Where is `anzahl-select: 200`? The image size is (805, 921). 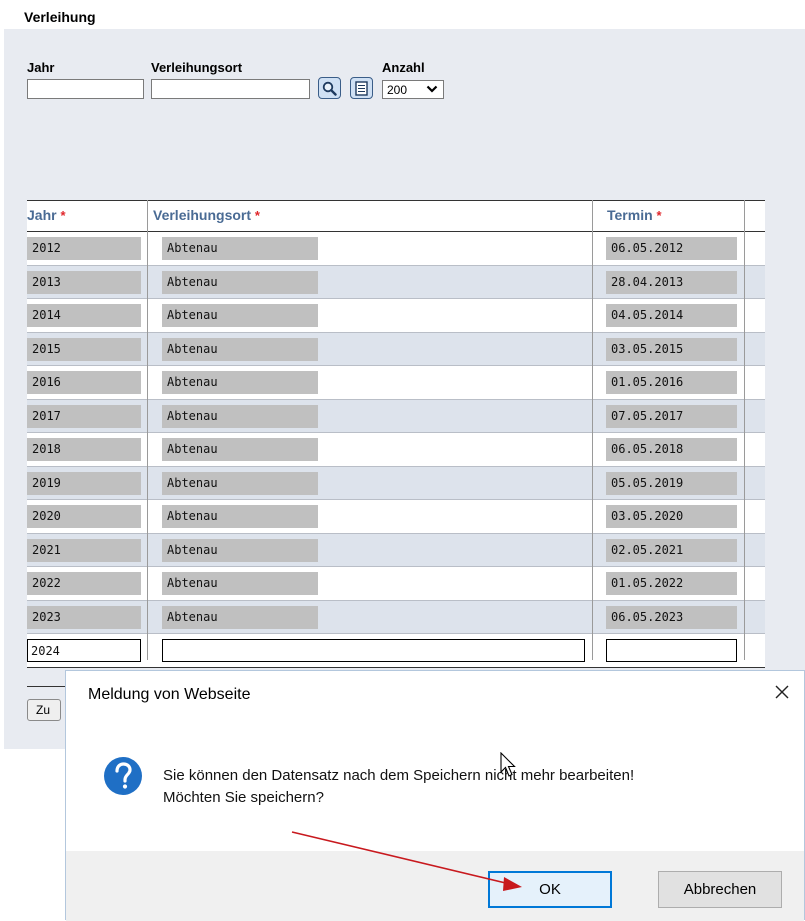 anzahl-select: 200 is located at coordinates (413, 89).